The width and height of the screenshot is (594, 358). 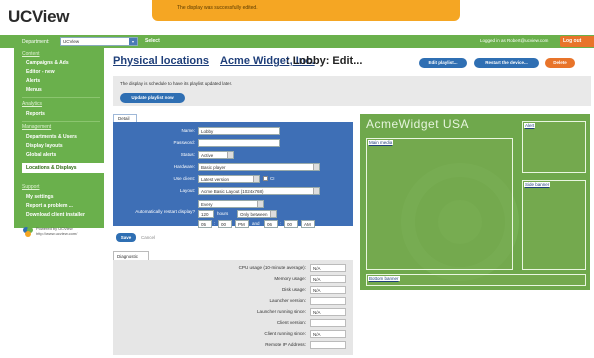 What do you see at coordinates (152, 98) in the screenshot?
I see `update-playlist-button: Update playlist now` at bounding box center [152, 98].